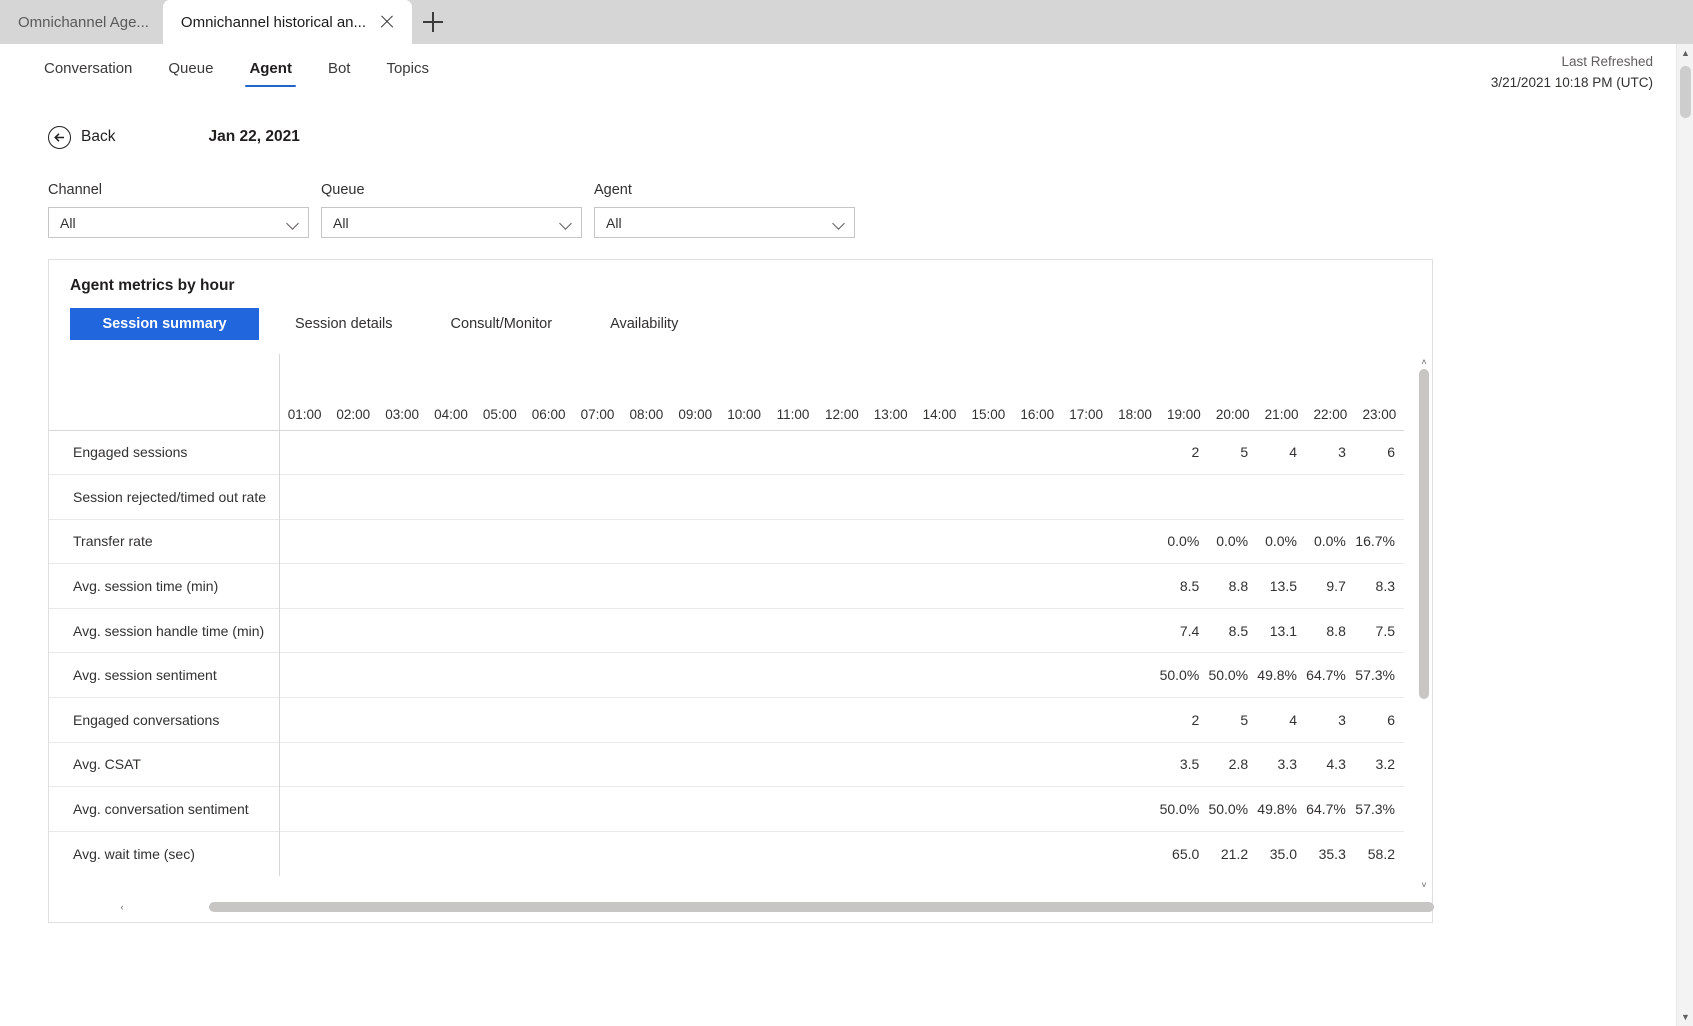 The image size is (1693, 1026). What do you see at coordinates (1184, 853) in the screenshot?
I see `table-cell: 65.0` at bounding box center [1184, 853].